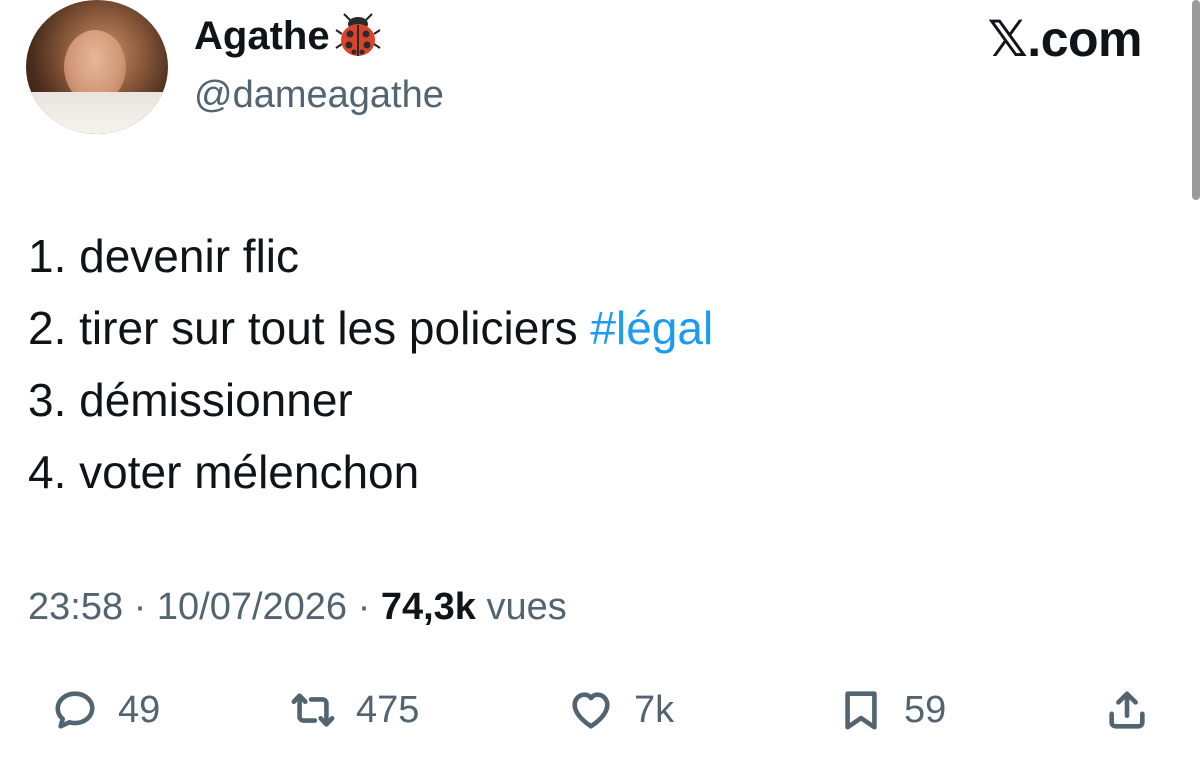 This screenshot has width=1200, height=779. What do you see at coordinates (224, 472) in the screenshot?
I see `tweet-line-text: 4. voter mélenchon` at bounding box center [224, 472].